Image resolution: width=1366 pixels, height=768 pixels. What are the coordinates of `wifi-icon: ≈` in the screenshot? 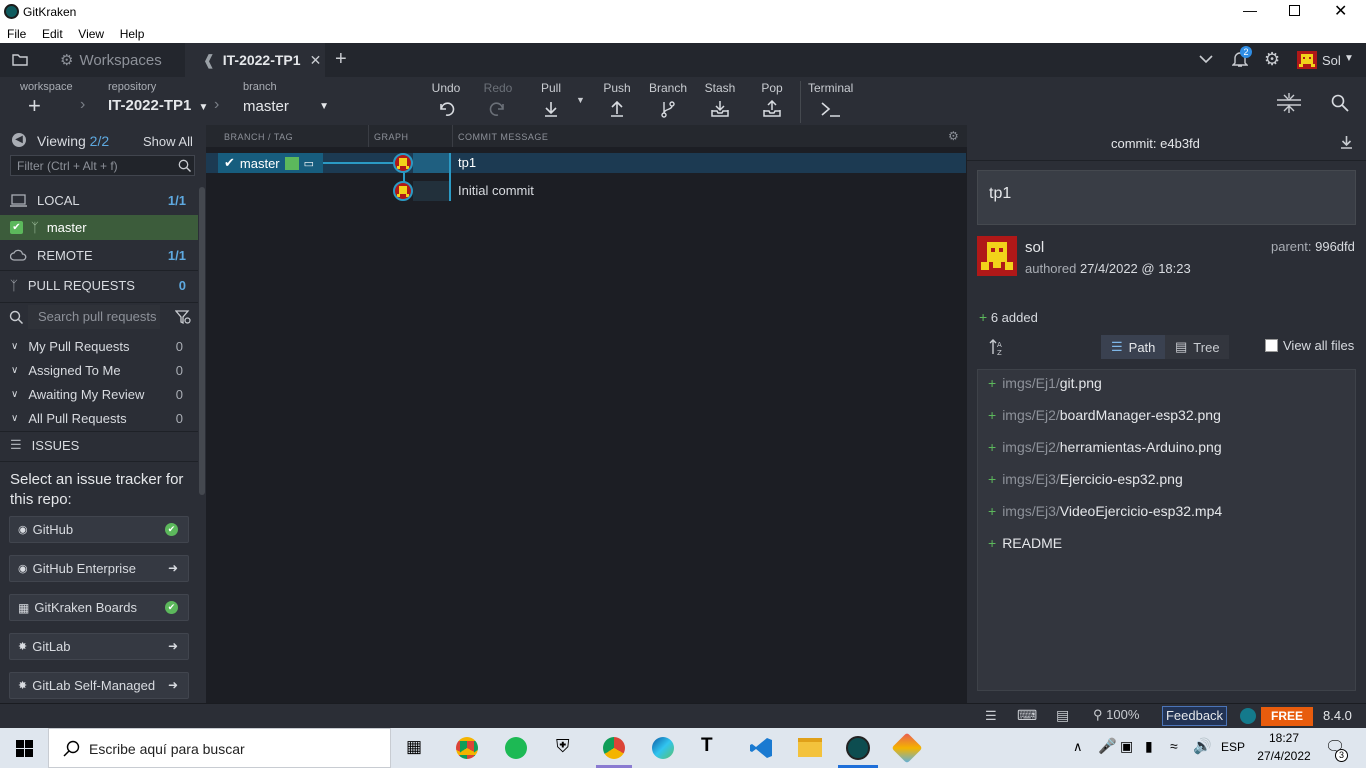 It's located at (1174, 746).